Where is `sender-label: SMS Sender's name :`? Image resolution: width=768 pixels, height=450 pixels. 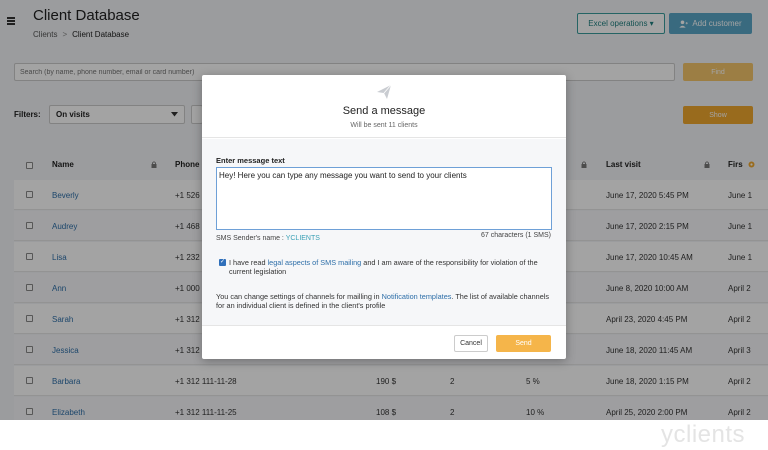 sender-label: SMS Sender's name : is located at coordinates (250, 238).